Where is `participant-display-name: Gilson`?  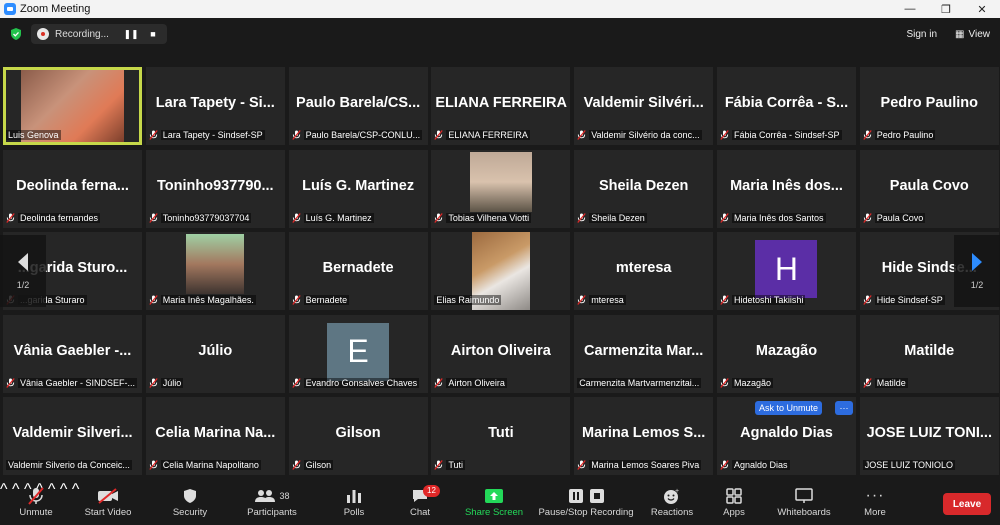
participant-display-name: Gilson is located at coordinates (358, 433).